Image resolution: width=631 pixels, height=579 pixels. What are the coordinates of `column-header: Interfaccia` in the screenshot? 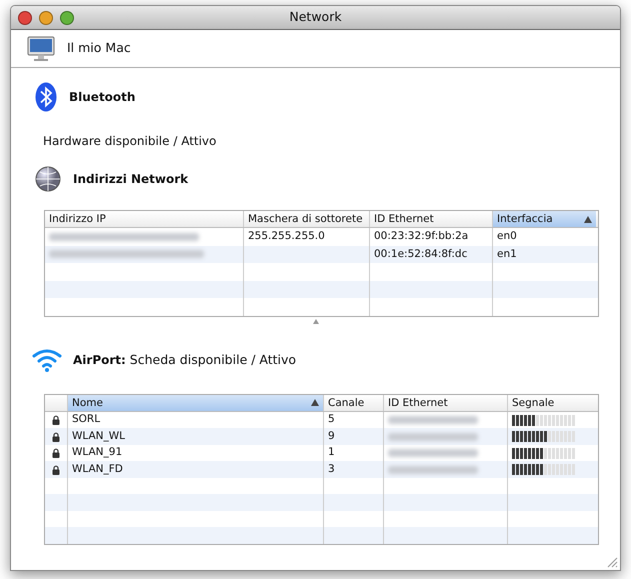 It's located at (544, 219).